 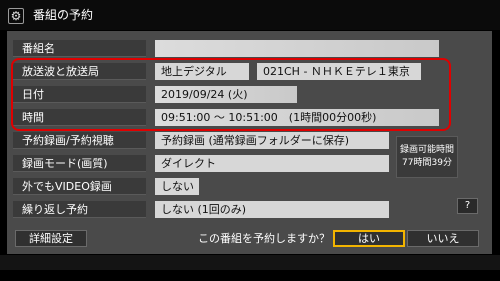 What do you see at coordinates (339, 71) in the screenshot?
I see `broadcast-station-field: 021CH - ＮＨＫＥテレ１東京` at bounding box center [339, 71].